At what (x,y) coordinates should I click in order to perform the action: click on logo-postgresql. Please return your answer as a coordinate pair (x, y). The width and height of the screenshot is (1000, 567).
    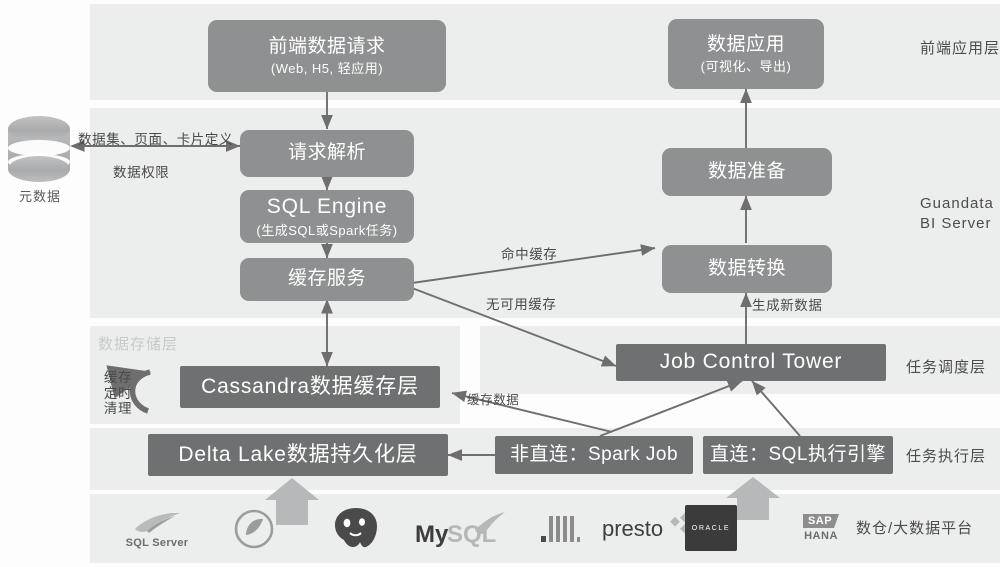
    Looking at the image, I should click on (356, 528).